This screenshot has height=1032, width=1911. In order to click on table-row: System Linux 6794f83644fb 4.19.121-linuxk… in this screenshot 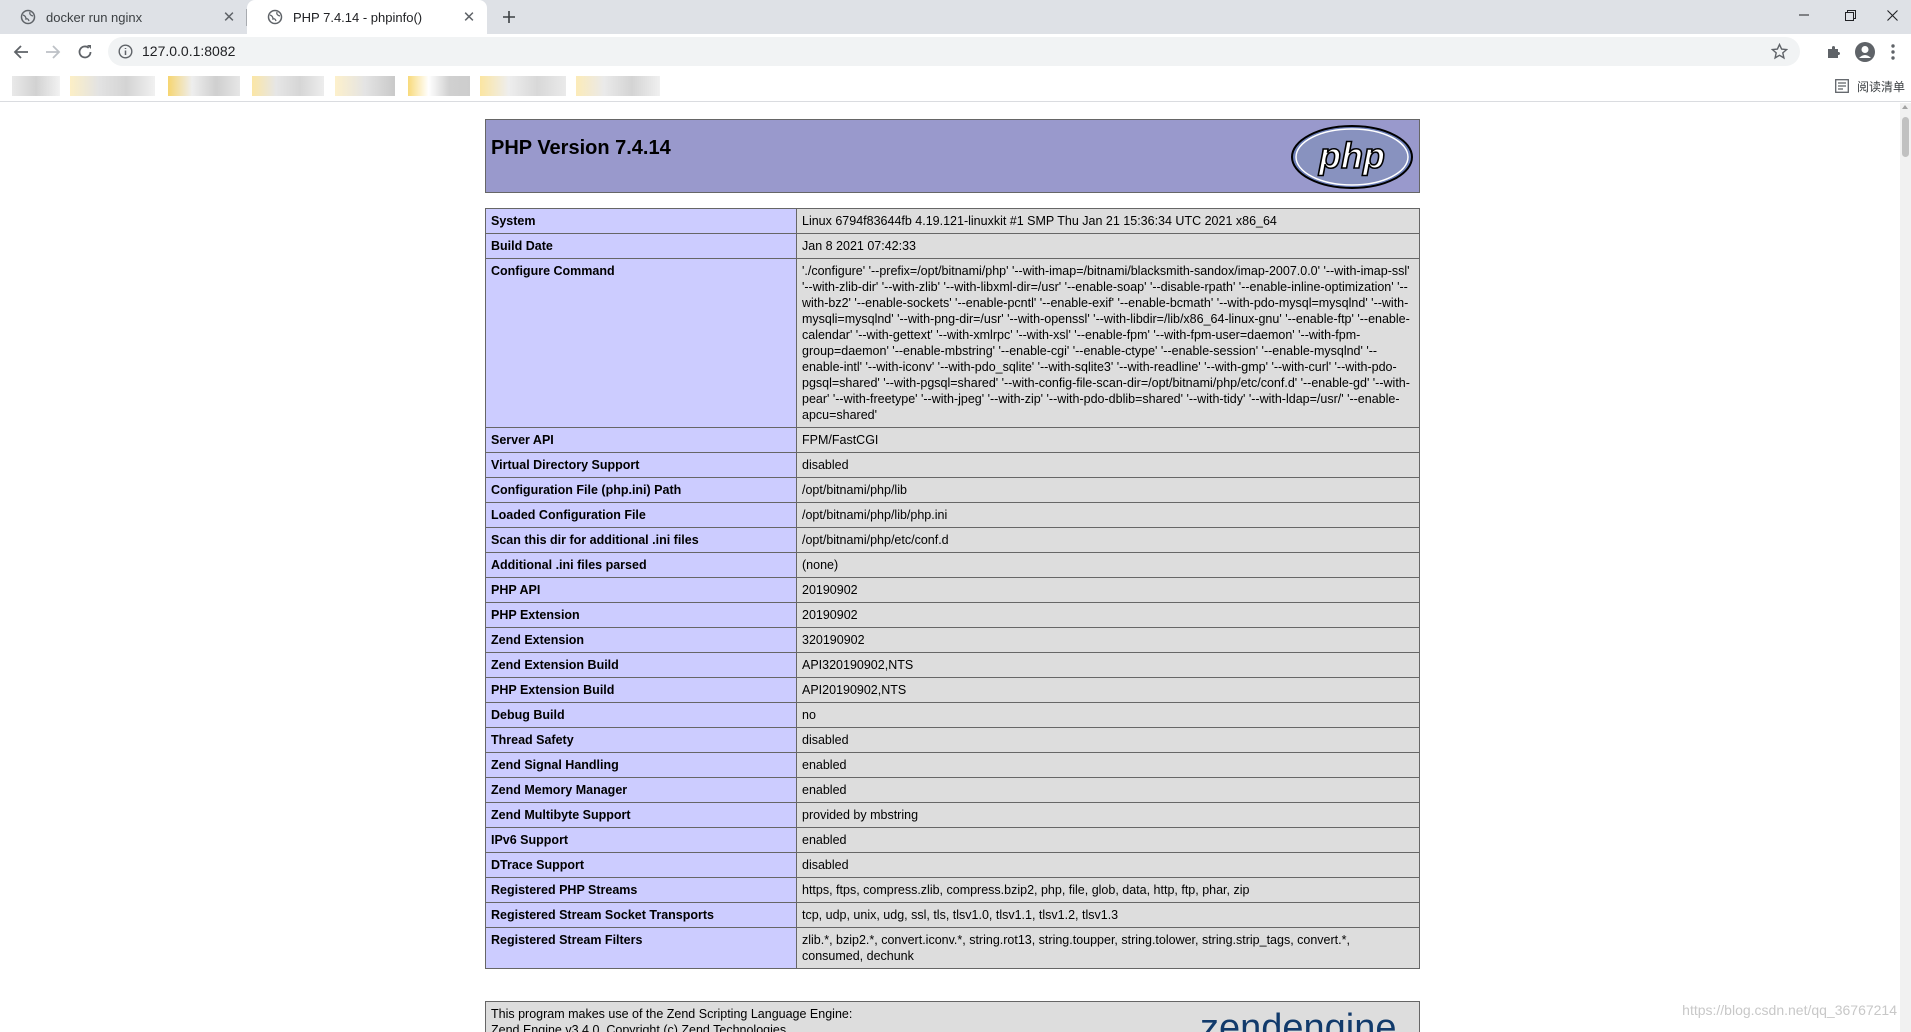, I will do `click(952, 221)`.